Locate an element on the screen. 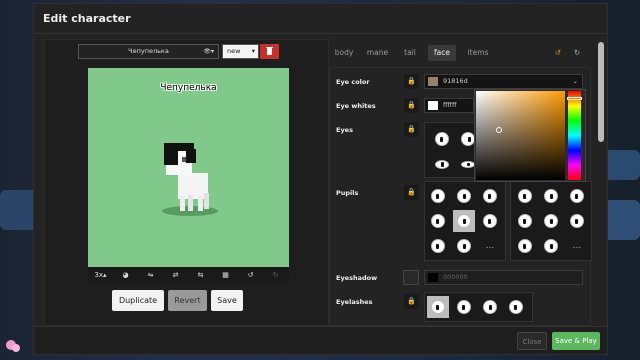 The image size is (640, 360). zoom-label: 3x is located at coordinates (99, 275).